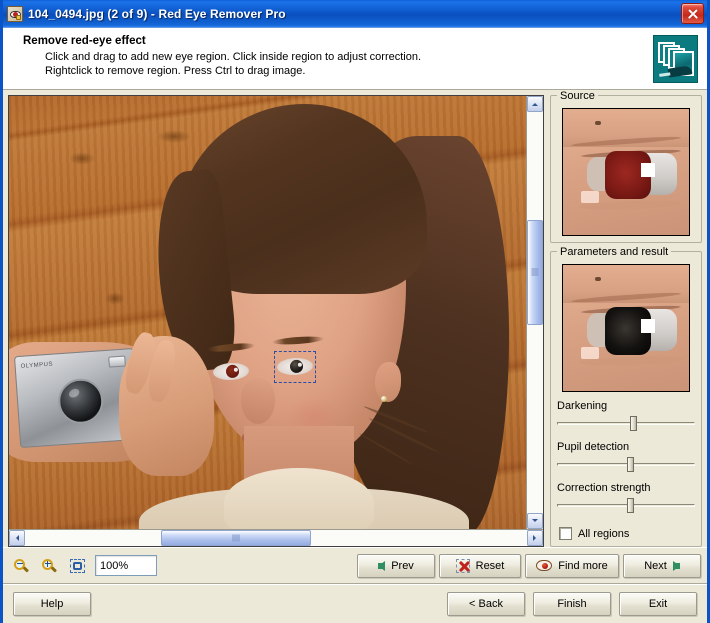 This screenshot has width=710, height=623. What do you see at coordinates (21, 565) in the screenshot?
I see `zoom-out-icon` at bounding box center [21, 565].